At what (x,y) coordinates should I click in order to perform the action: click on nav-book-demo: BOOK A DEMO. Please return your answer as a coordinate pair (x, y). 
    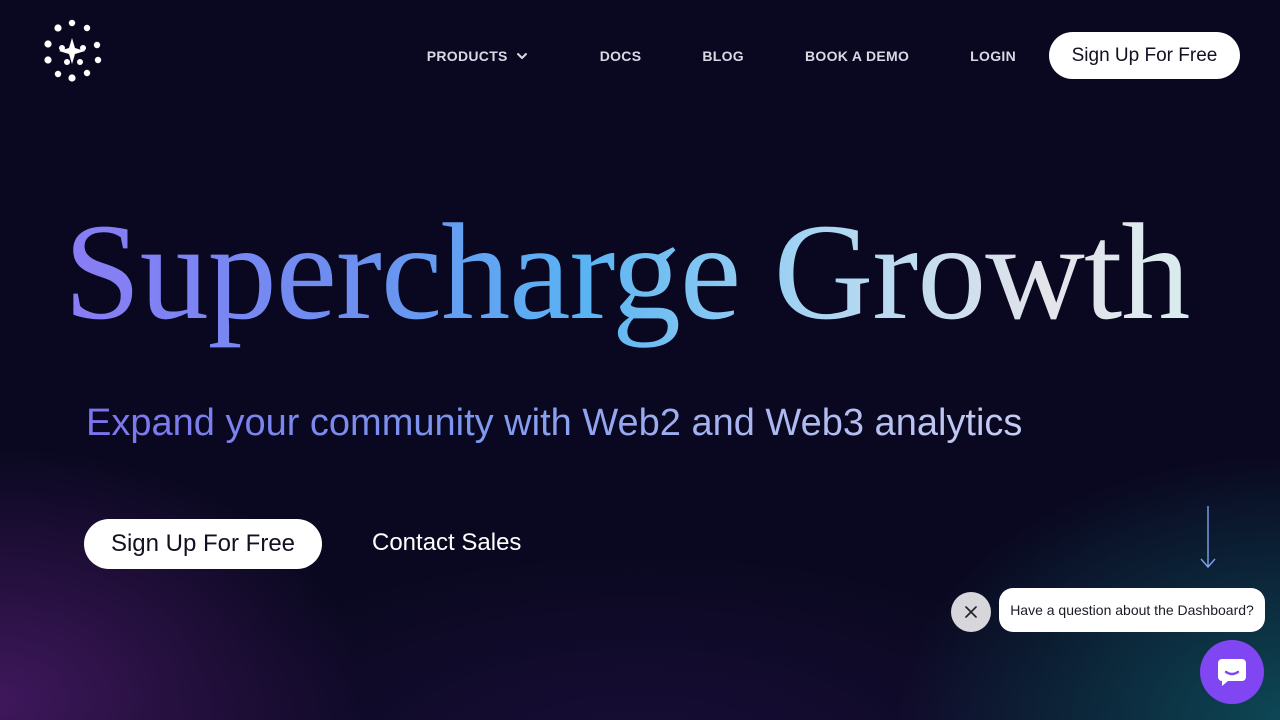
    Looking at the image, I should click on (857, 56).